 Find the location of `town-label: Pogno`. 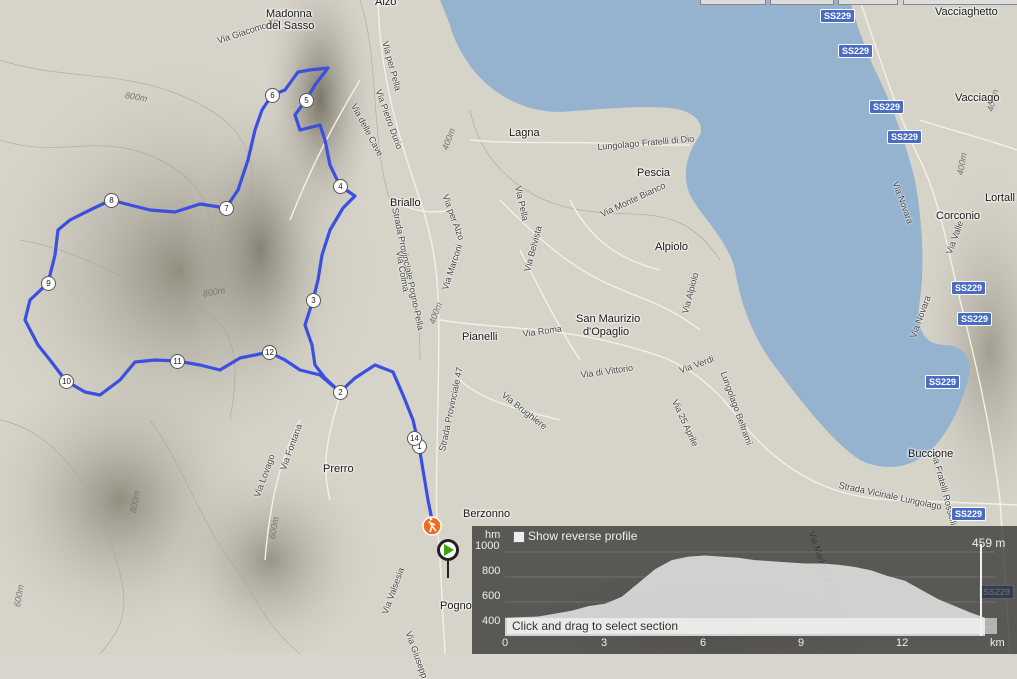

town-label: Pogno is located at coordinates (456, 606).